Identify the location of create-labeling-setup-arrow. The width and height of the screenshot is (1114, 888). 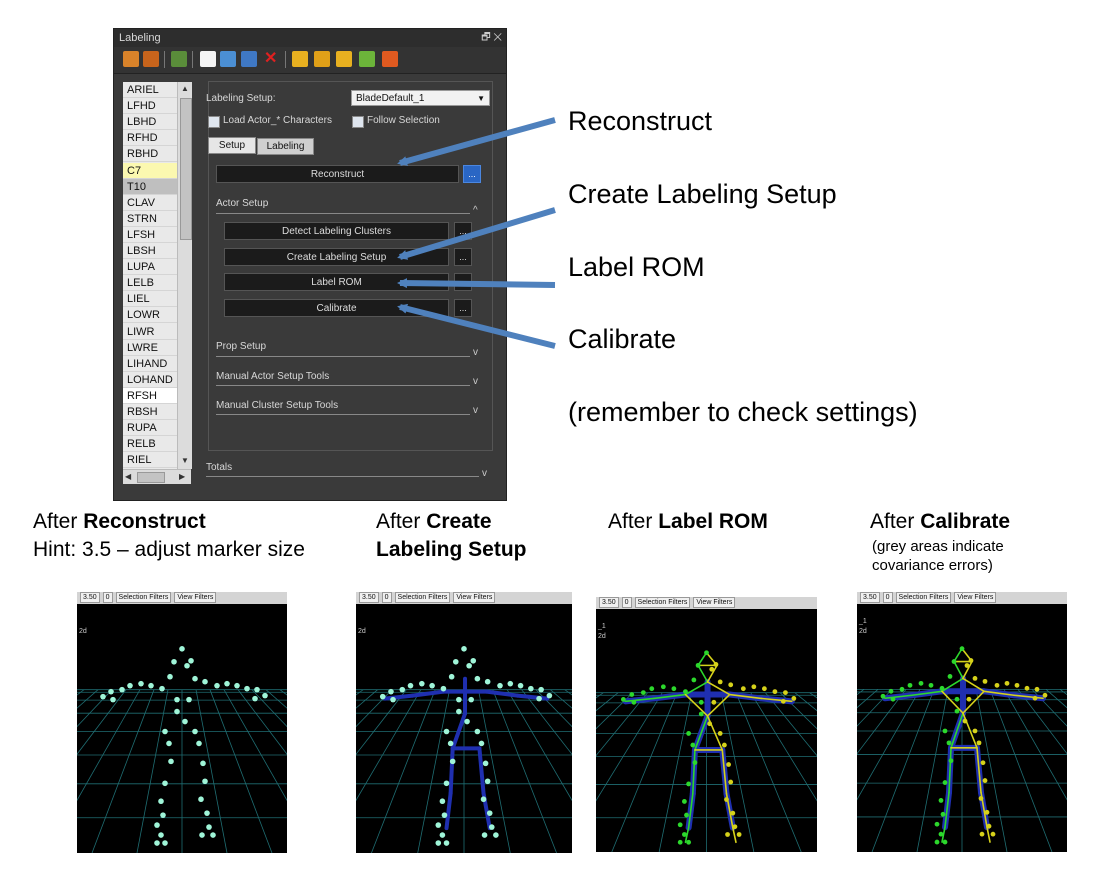
(476, 233).